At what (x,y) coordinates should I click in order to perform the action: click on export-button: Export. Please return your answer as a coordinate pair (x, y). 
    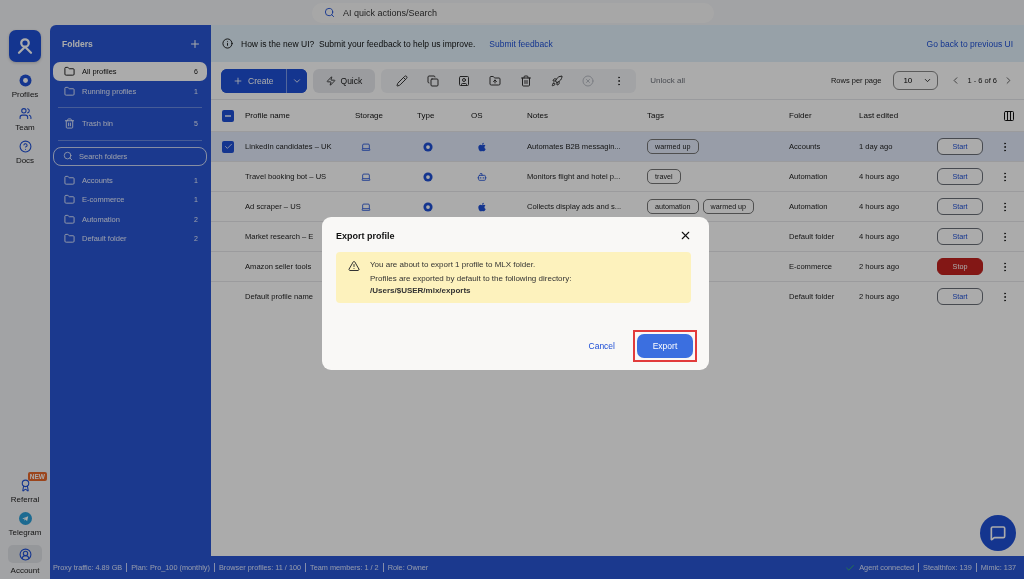
    Looking at the image, I should click on (665, 346).